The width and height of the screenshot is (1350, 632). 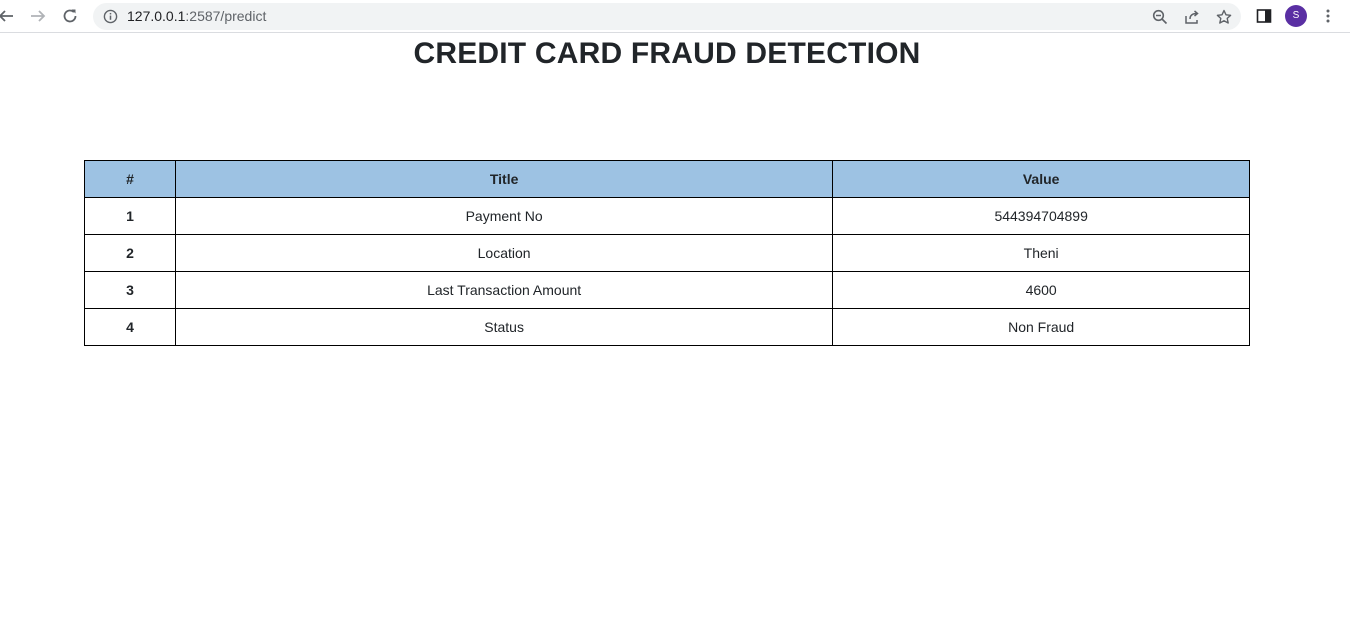 I want to click on row-number: 2, so click(x=130, y=253).